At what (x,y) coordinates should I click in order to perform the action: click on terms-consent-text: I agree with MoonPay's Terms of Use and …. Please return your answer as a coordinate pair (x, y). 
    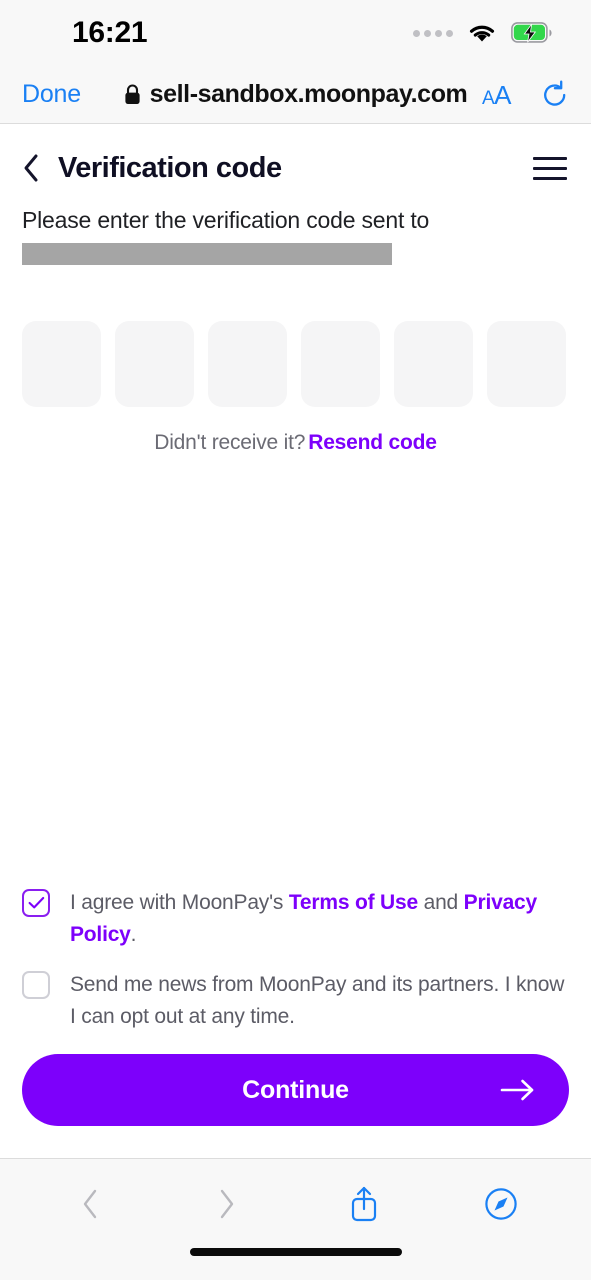
    Looking at the image, I should click on (319, 918).